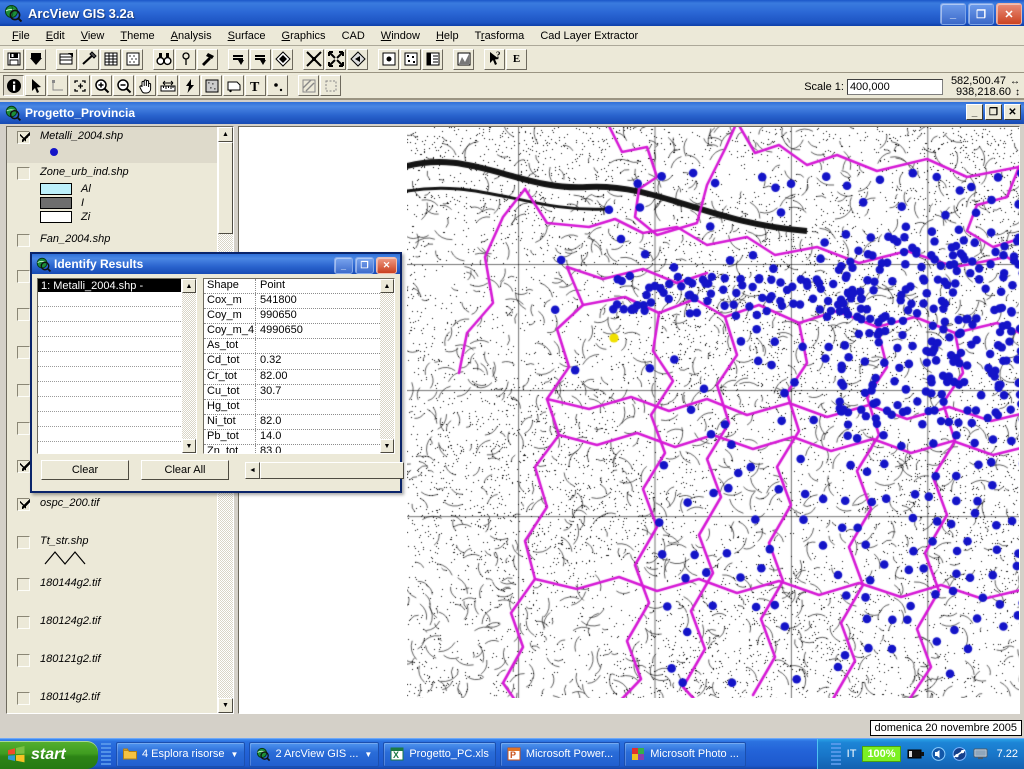 The image size is (1024, 769). I want to click on menu-help: Help, so click(447, 36).